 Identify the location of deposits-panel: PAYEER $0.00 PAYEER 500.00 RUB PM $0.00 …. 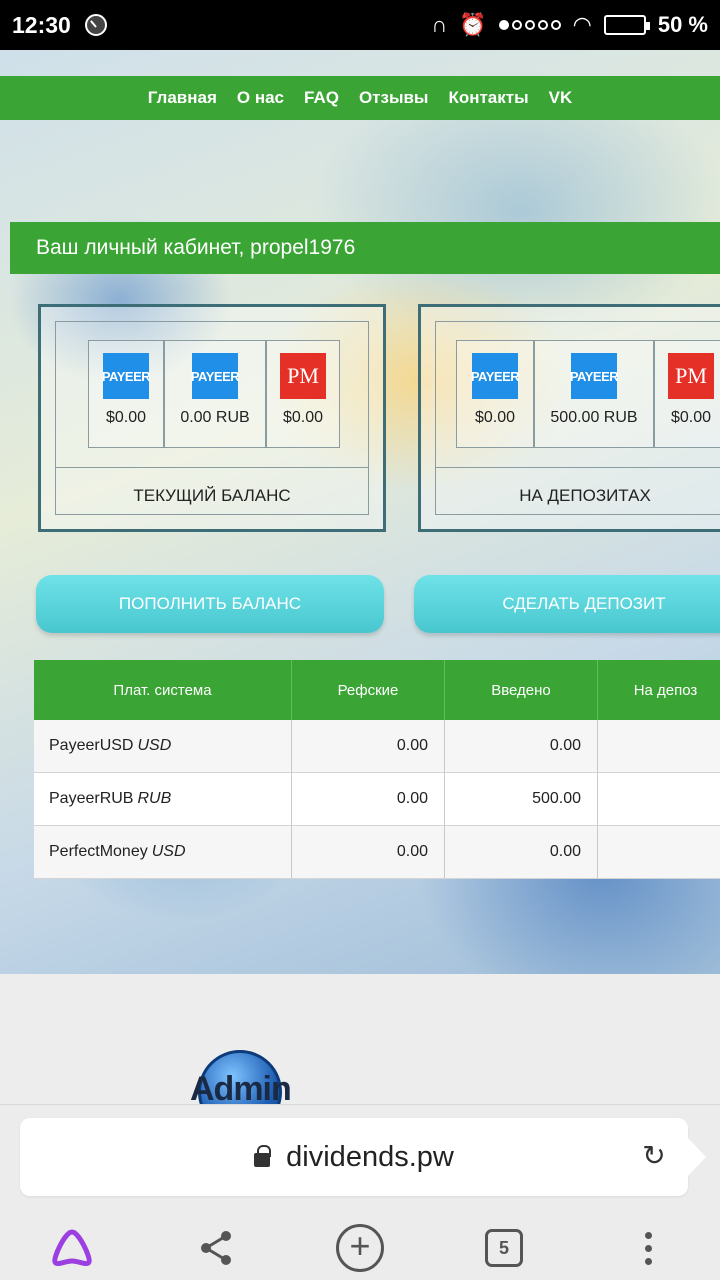
(569, 418).